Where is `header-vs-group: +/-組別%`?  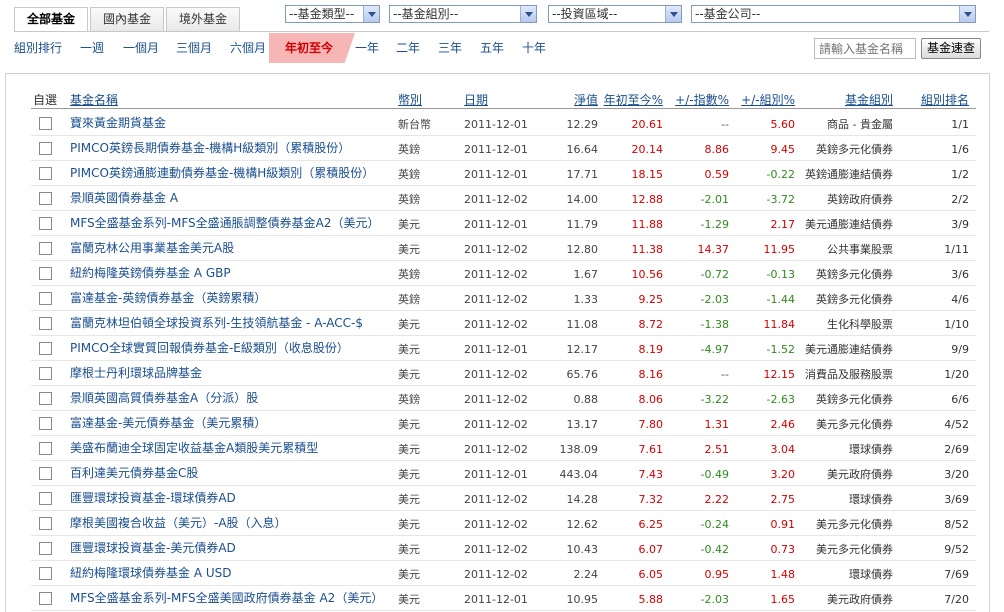
header-vs-group: +/-組別% is located at coordinates (768, 99).